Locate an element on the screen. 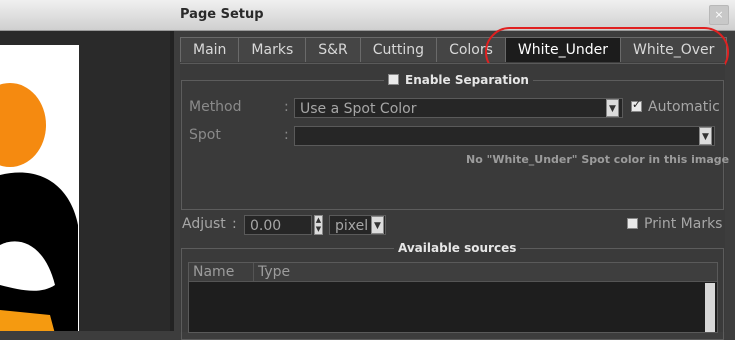 This screenshot has height=340, width=735. preview-artwork is located at coordinates (39, 207).